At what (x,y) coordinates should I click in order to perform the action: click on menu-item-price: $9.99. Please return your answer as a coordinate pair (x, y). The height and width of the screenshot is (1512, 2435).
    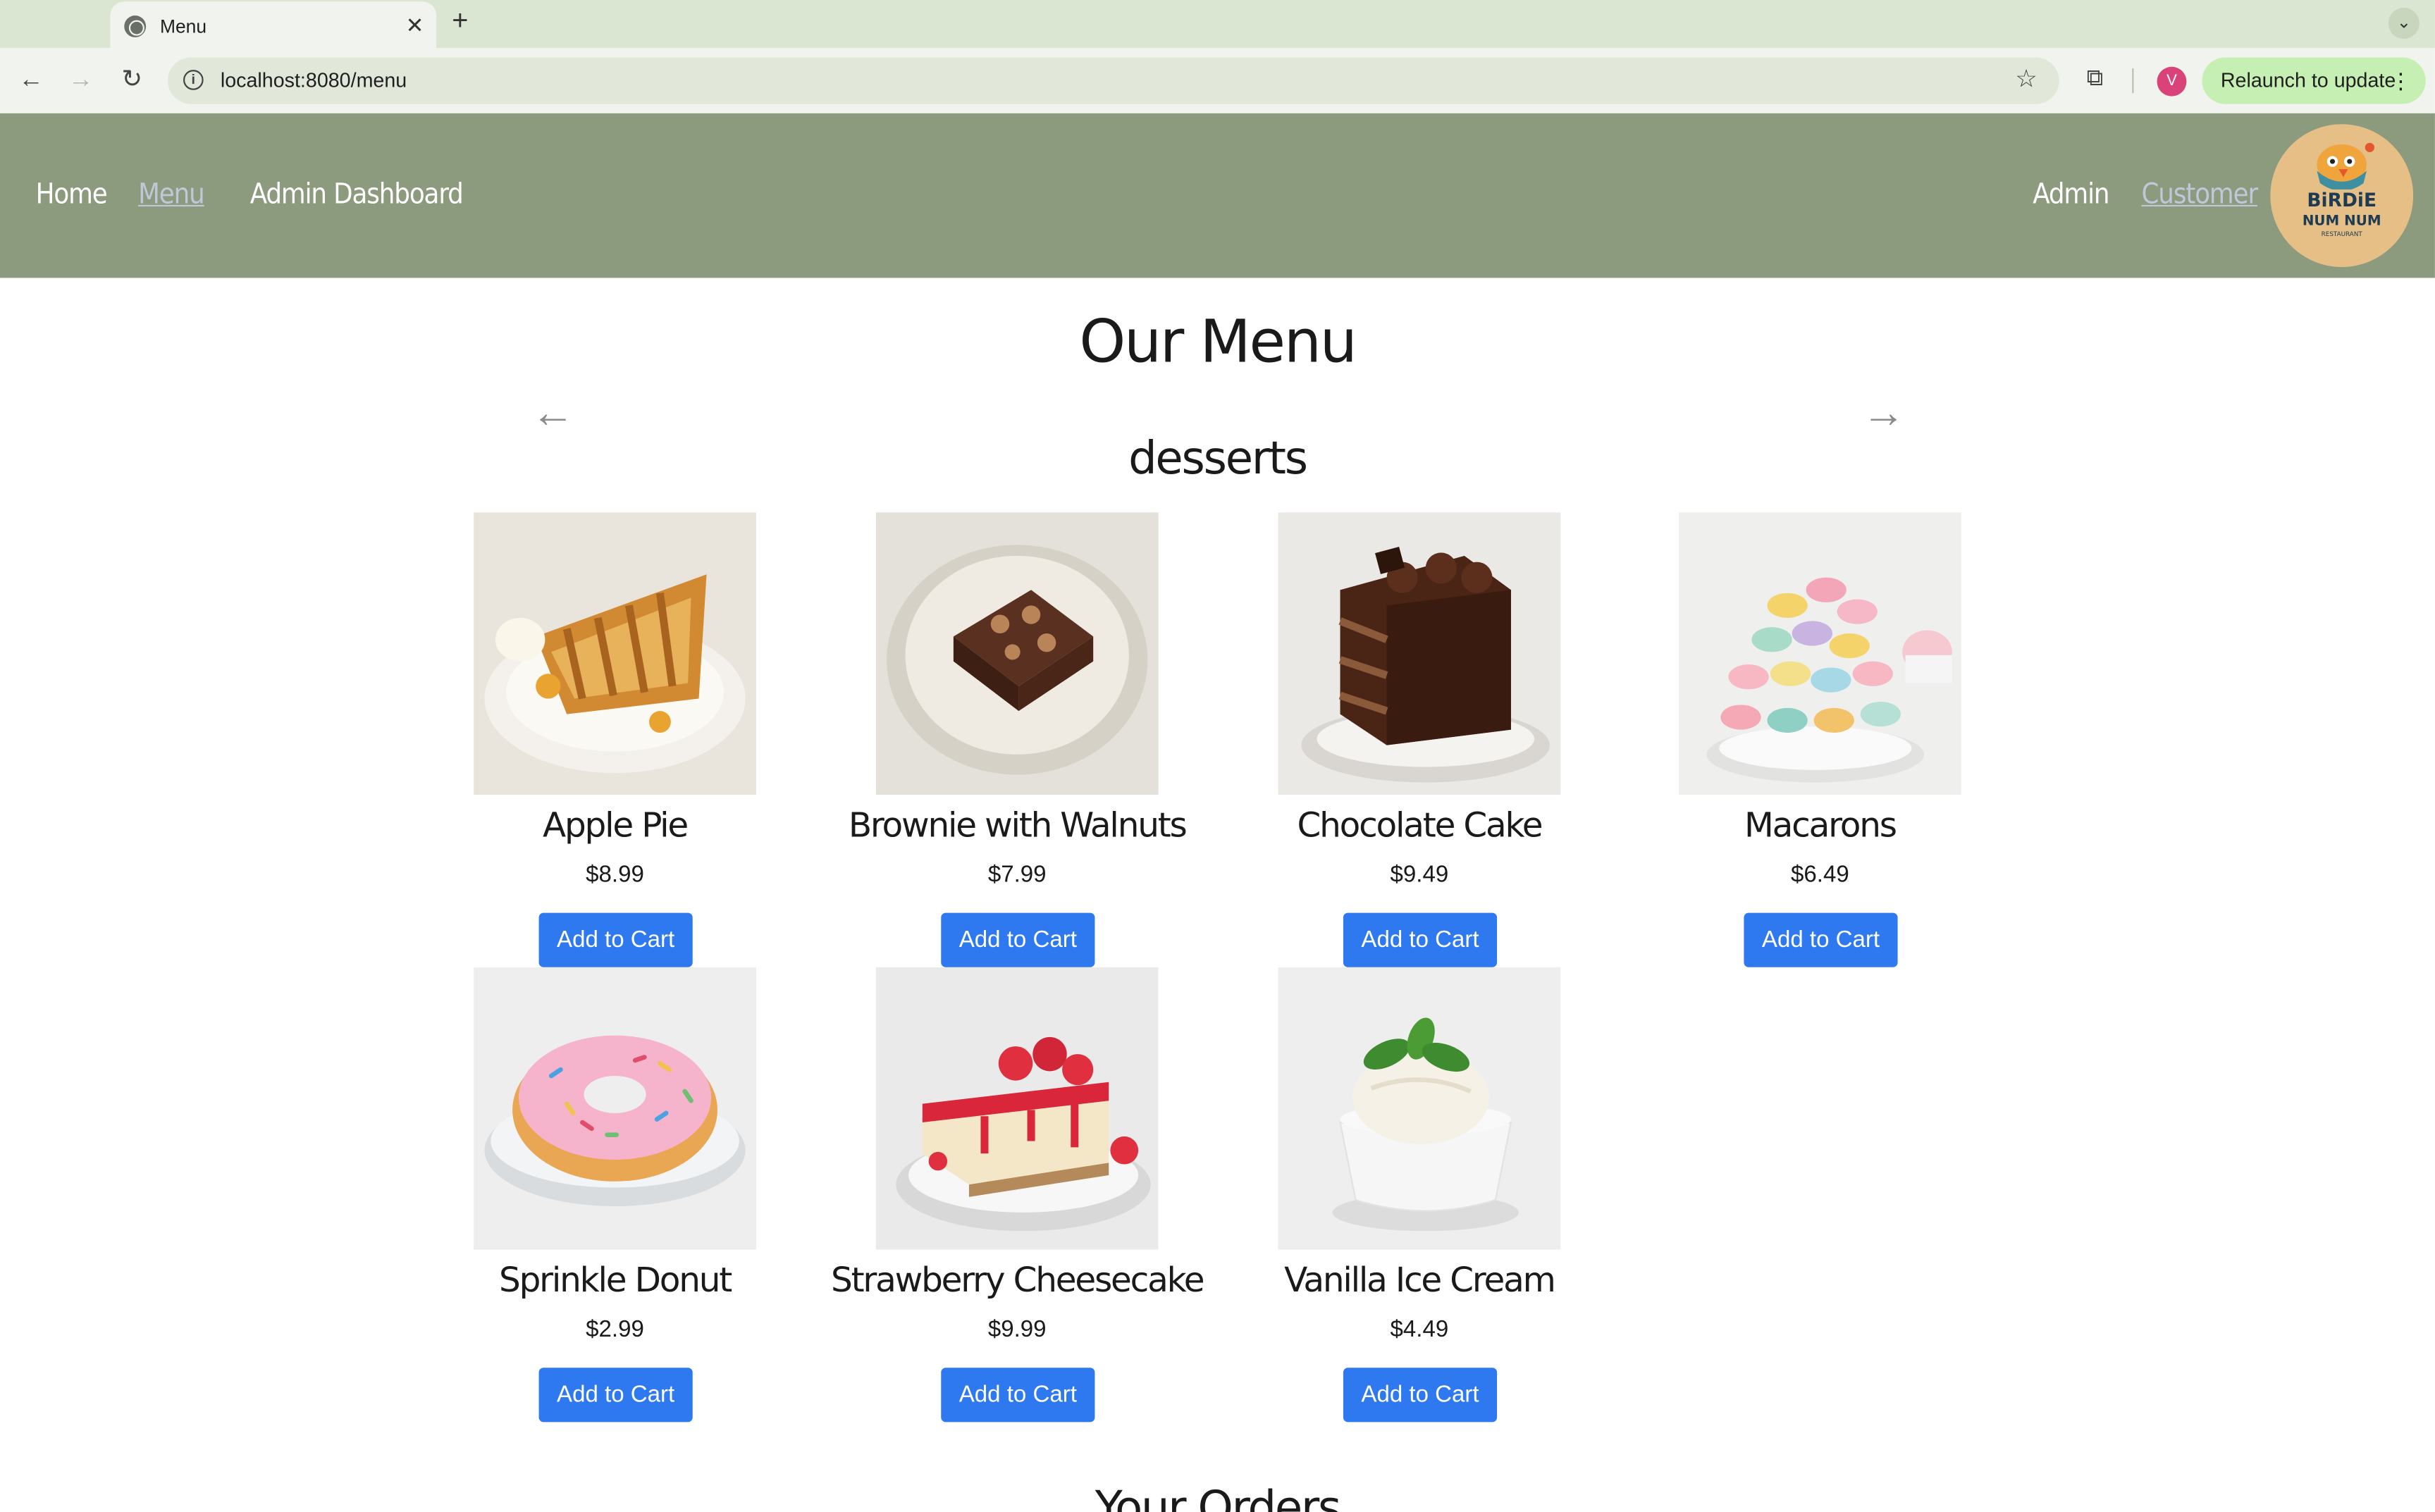
    Looking at the image, I should click on (1017, 1329).